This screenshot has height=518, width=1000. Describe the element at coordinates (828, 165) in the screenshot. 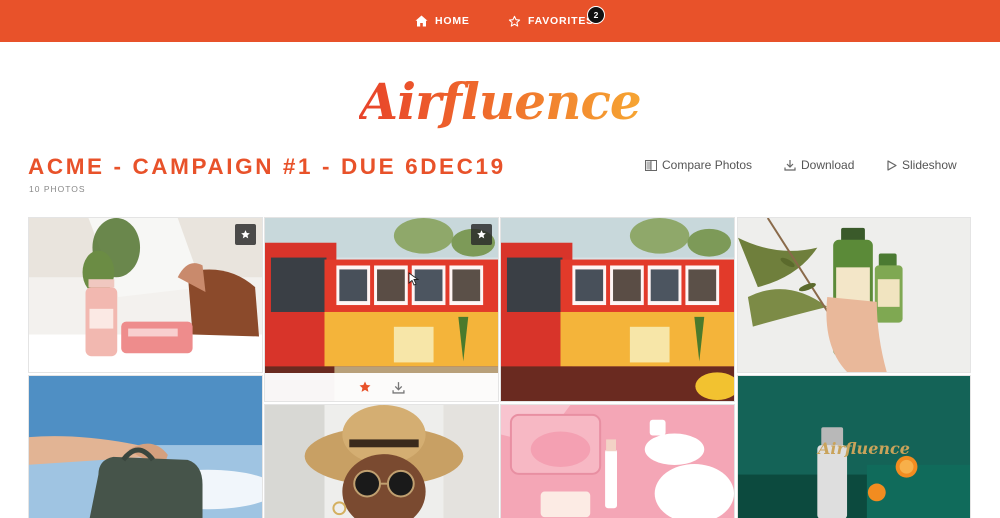

I see `download-label: Download` at that location.